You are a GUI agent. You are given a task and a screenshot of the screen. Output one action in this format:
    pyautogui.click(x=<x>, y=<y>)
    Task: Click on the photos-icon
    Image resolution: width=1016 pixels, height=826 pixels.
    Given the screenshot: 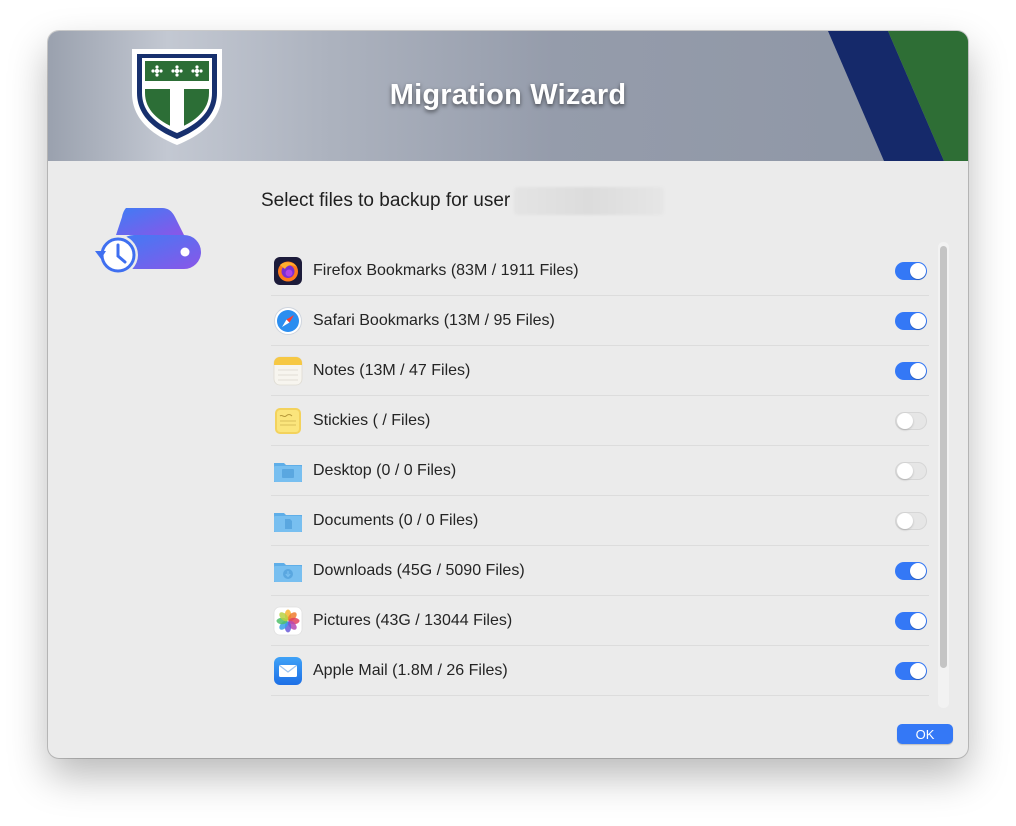 What is the action you would take?
    pyautogui.click(x=288, y=621)
    